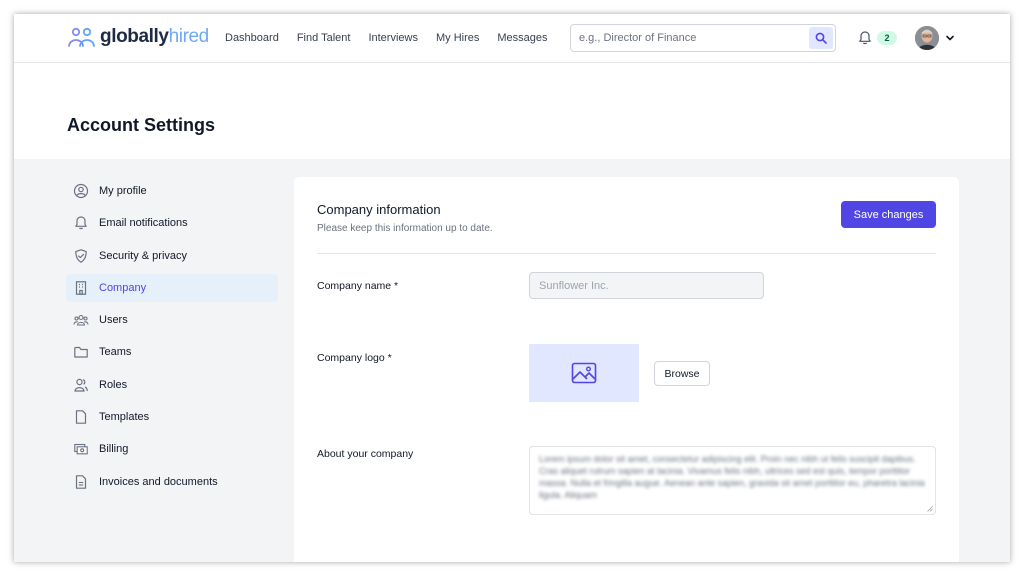 The width and height of the screenshot is (1024, 578). I want to click on sidebar-item-label: Email notifications, so click(143, 223).